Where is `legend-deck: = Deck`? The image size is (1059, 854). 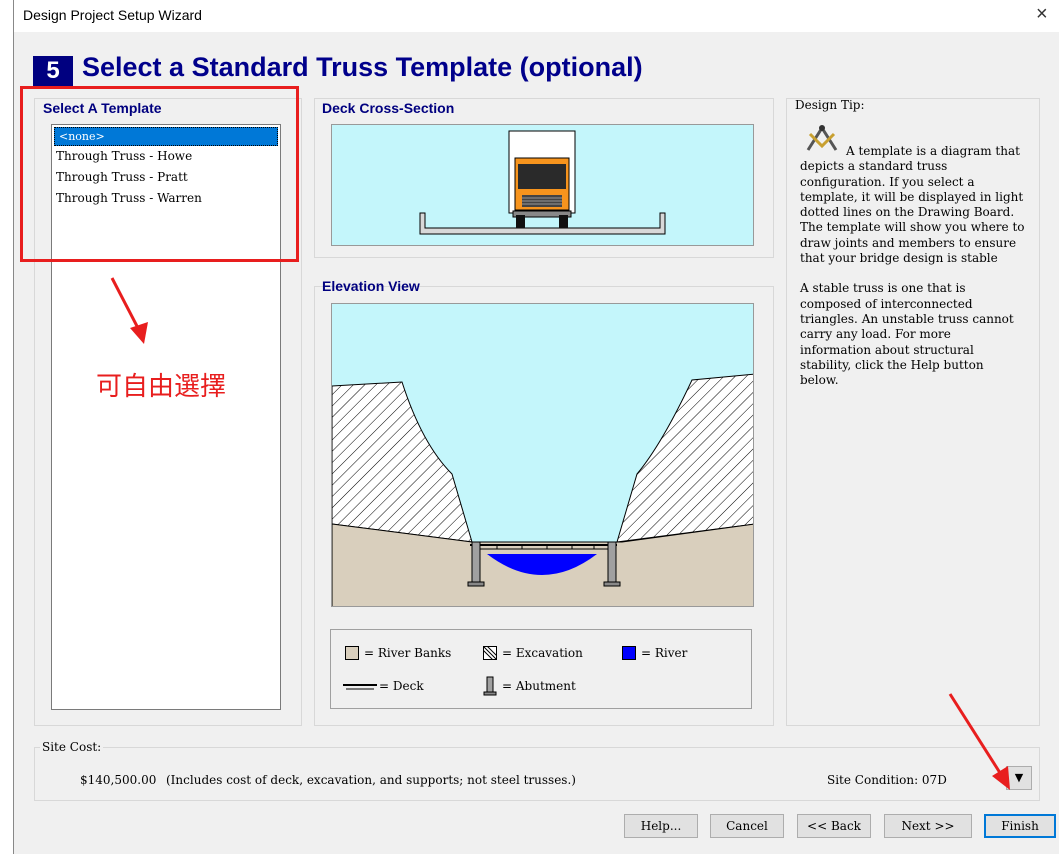
legend-deck: = Deck is located at coordinates (401, 686).